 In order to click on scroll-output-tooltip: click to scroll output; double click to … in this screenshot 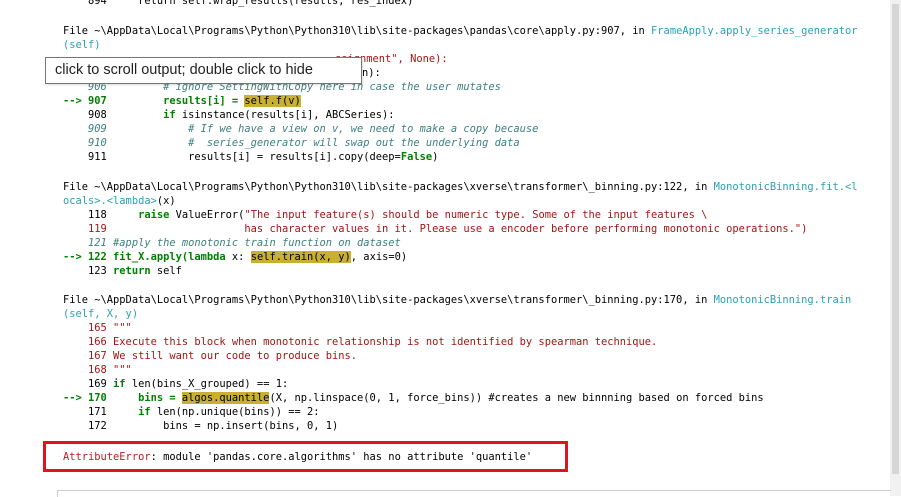, I will do `click(203, 70)`.